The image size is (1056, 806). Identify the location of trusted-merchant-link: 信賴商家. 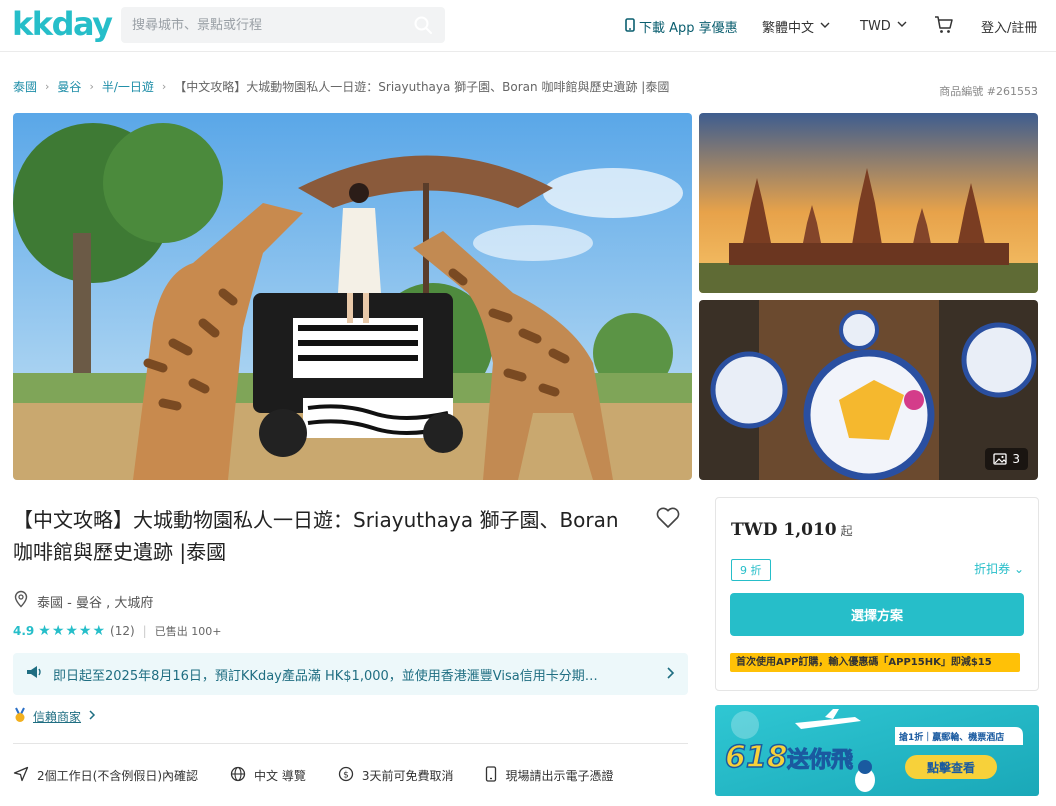
(55, 716).